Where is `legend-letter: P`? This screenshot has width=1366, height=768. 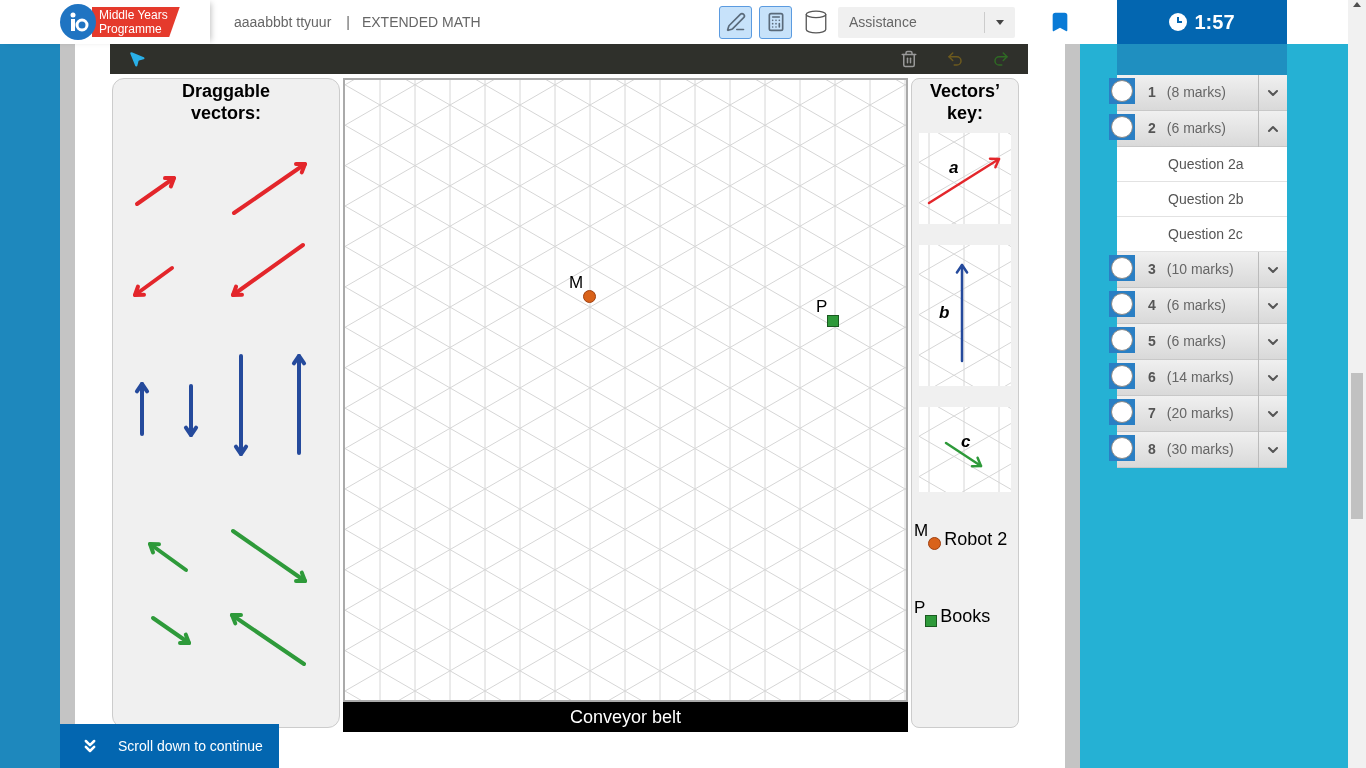 legend-letter: P is located at coordinates (920, 607).